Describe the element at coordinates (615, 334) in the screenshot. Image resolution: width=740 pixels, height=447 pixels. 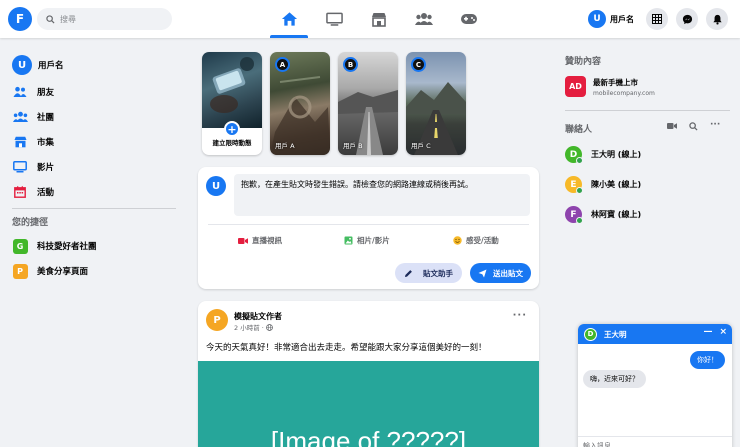
I see `chat-contact-name: 王大明` at that location.